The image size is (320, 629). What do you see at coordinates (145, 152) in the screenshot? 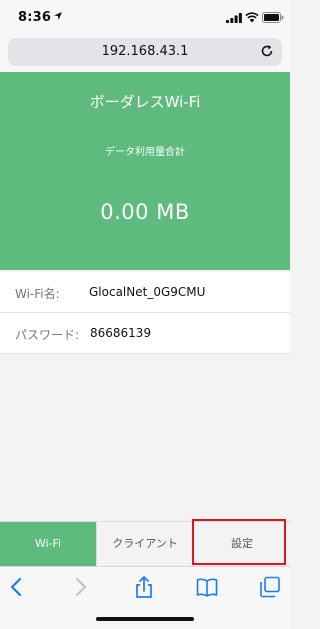
I see `hero-subtitle: データ利用量合計` at bounding box center [145, 152].